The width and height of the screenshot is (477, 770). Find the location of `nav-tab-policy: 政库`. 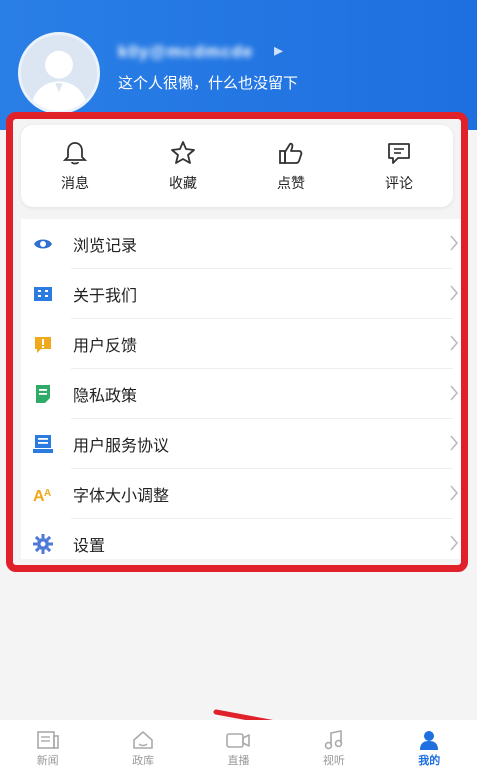

nav-tab-policy: 政库 is located at coordinates (143, 749).